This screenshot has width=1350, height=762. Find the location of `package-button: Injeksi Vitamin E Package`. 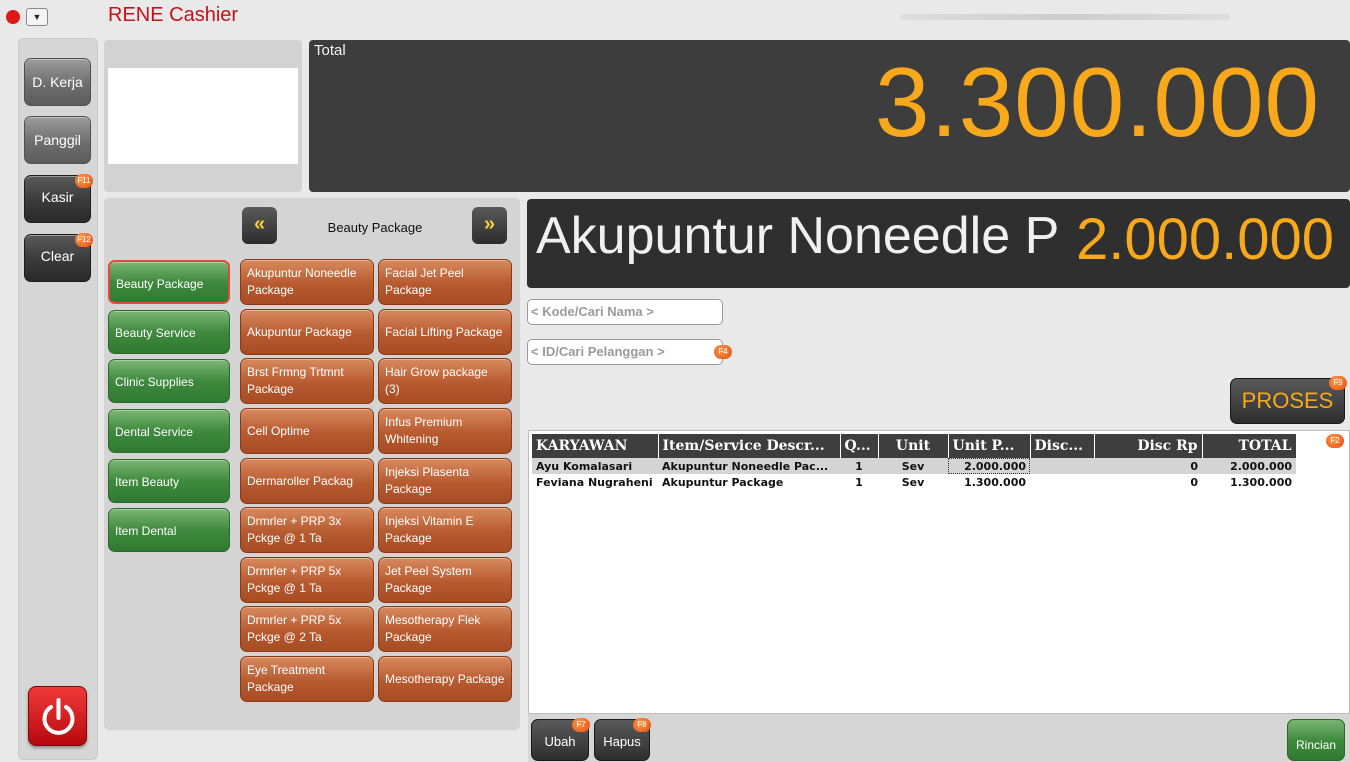

package-button: Injeksi Vitamin E Package is located at coordinates (445, 530).